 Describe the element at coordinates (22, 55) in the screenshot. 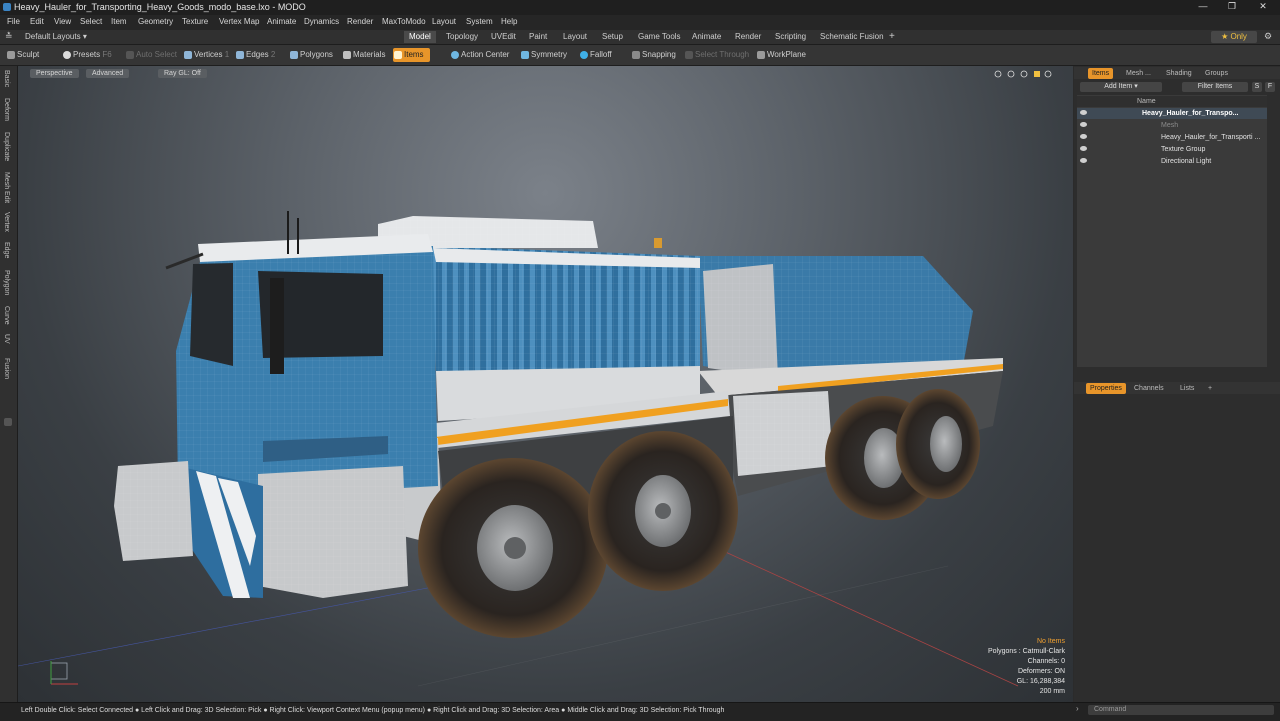

I see `sculpt-button: Sculpt` at that location.